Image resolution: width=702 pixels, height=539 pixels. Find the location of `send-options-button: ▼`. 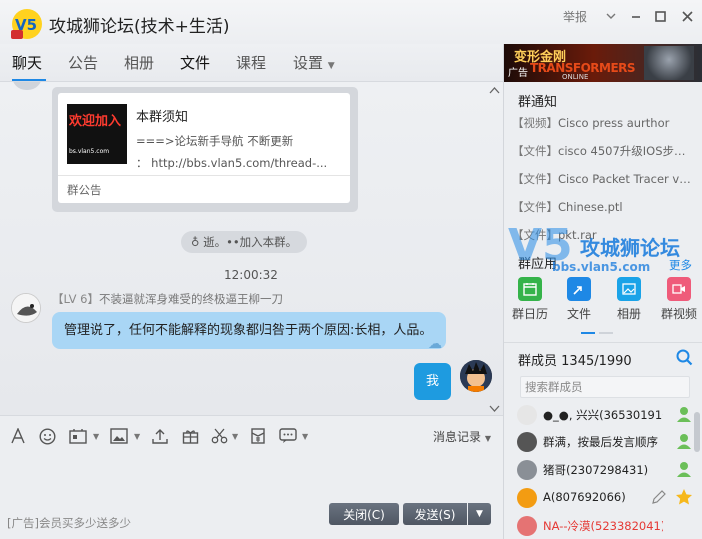

send-options-button: ▼ is located at coordinates (479, 514).